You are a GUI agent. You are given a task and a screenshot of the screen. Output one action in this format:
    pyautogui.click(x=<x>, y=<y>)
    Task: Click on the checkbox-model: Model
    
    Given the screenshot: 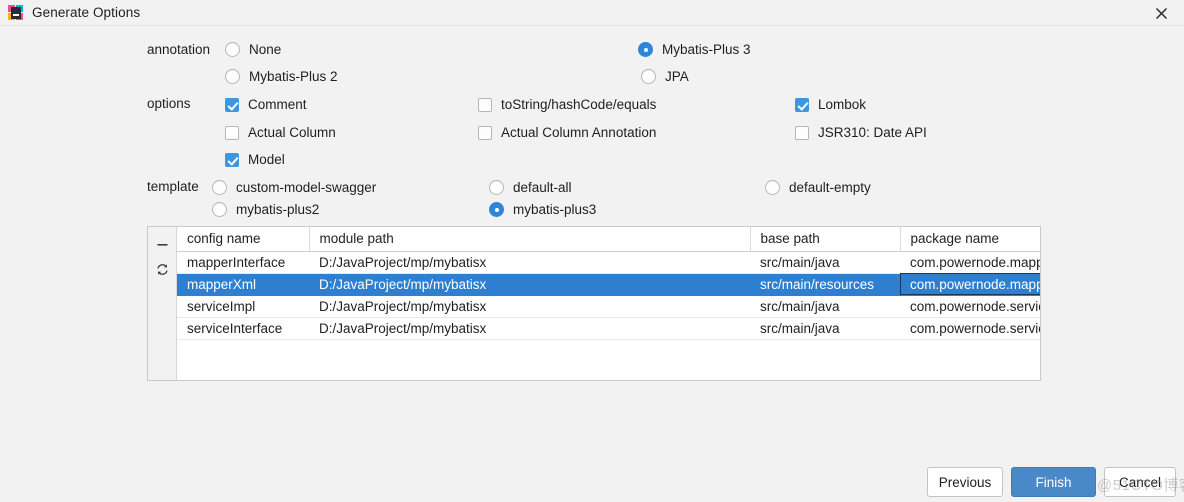 What is the action you would take?
    pyautogui.click(x=255, y=159)
    